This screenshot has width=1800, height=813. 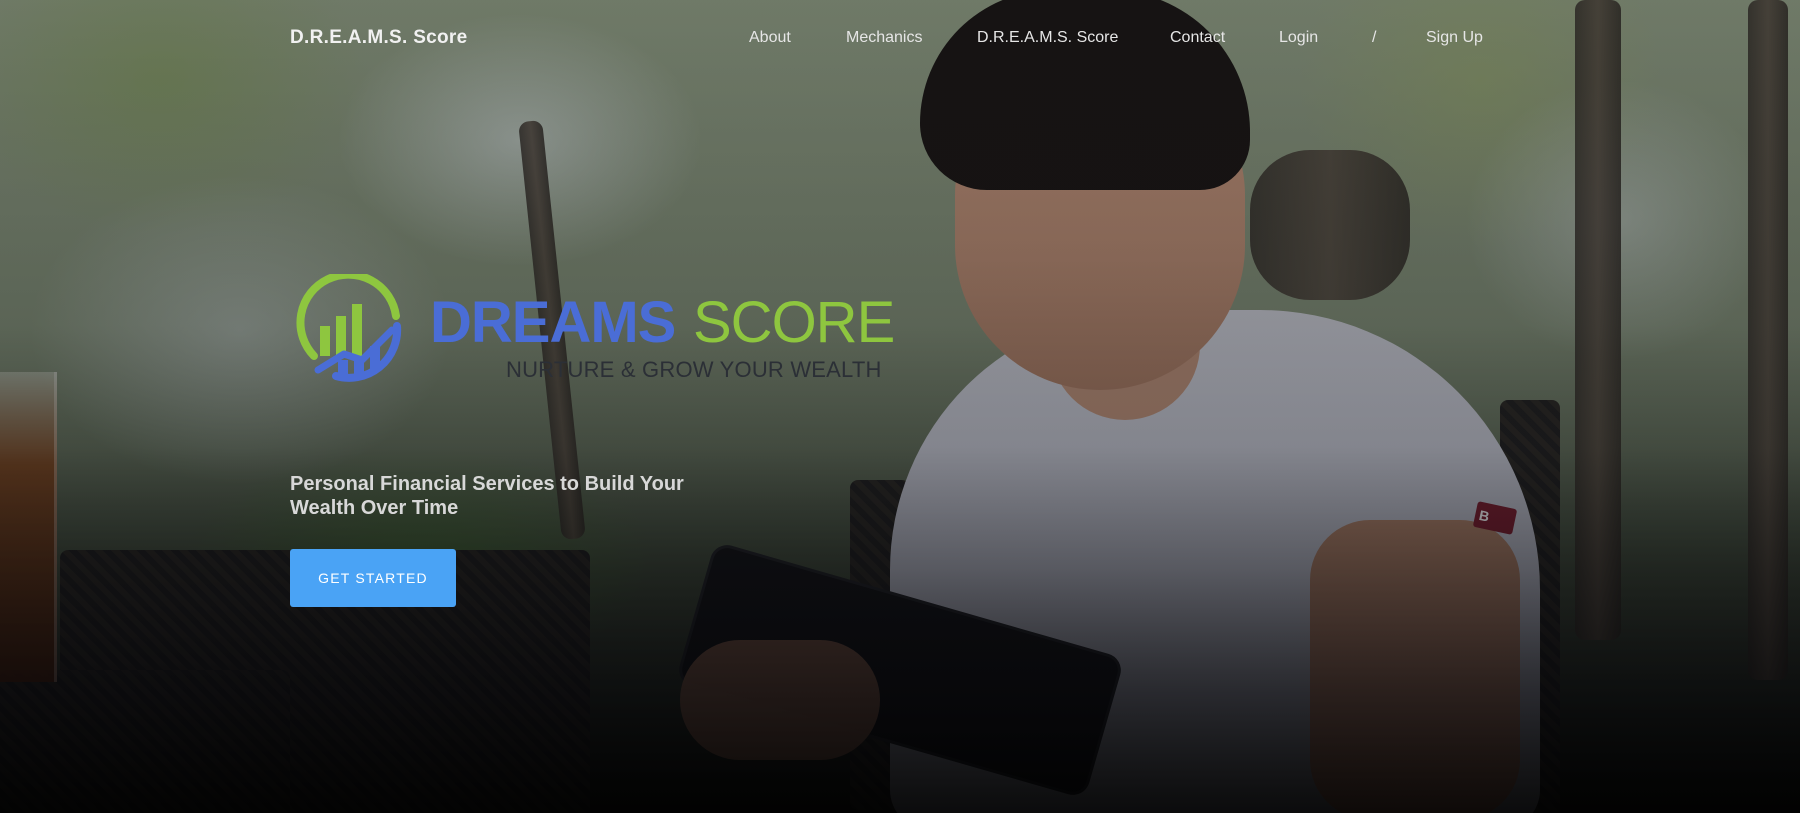 What do you see at coordinates (694, 369) in the screenshot?
I see `logo-tagline: NURTURE & GROW YOUR WEALTH` at bounding box center [694, 369].